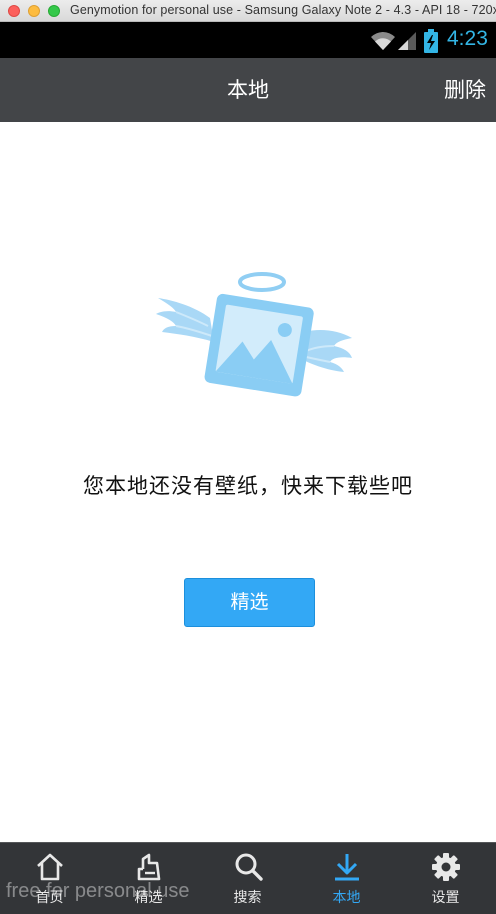 This screenshot has height=914, width=496. Describe the element at coordinates (14, 11) in the screenshot. I see `window-close-button` at that location.